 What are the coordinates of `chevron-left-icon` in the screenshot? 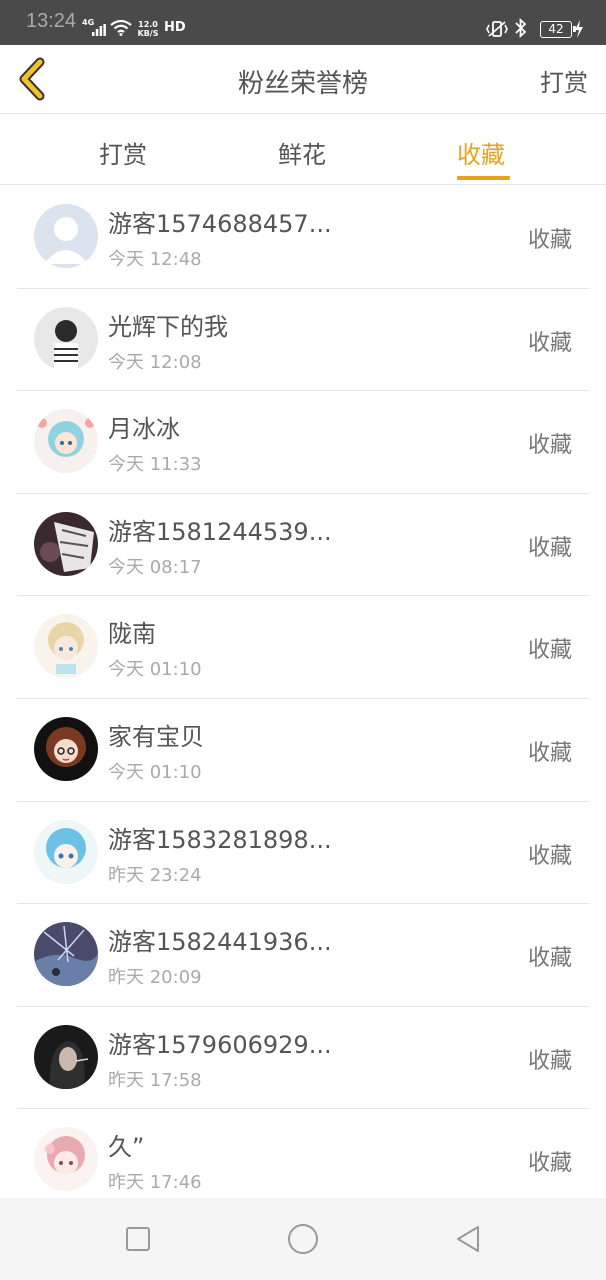 It's located at (32, 79).